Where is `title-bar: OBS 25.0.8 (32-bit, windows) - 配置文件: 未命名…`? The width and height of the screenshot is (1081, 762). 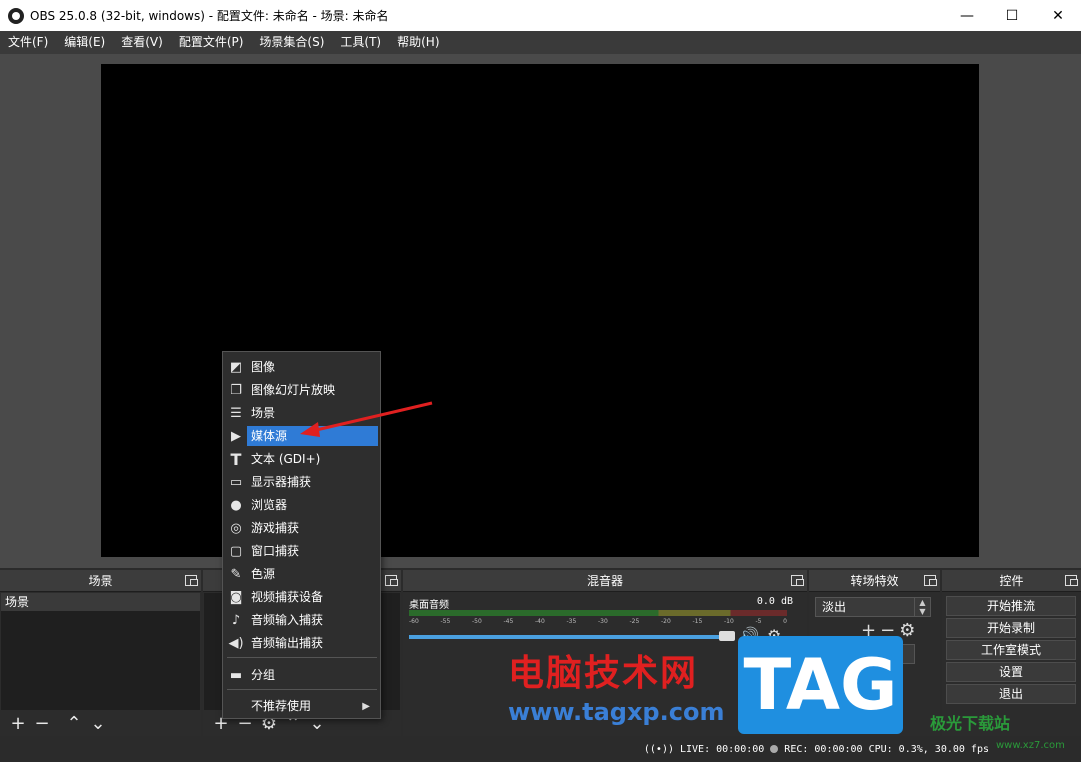
title-bar: OBS 25.0.8 (32-bit, windows) - 配置文件: 未命名… is located at coordinates (540, 15).